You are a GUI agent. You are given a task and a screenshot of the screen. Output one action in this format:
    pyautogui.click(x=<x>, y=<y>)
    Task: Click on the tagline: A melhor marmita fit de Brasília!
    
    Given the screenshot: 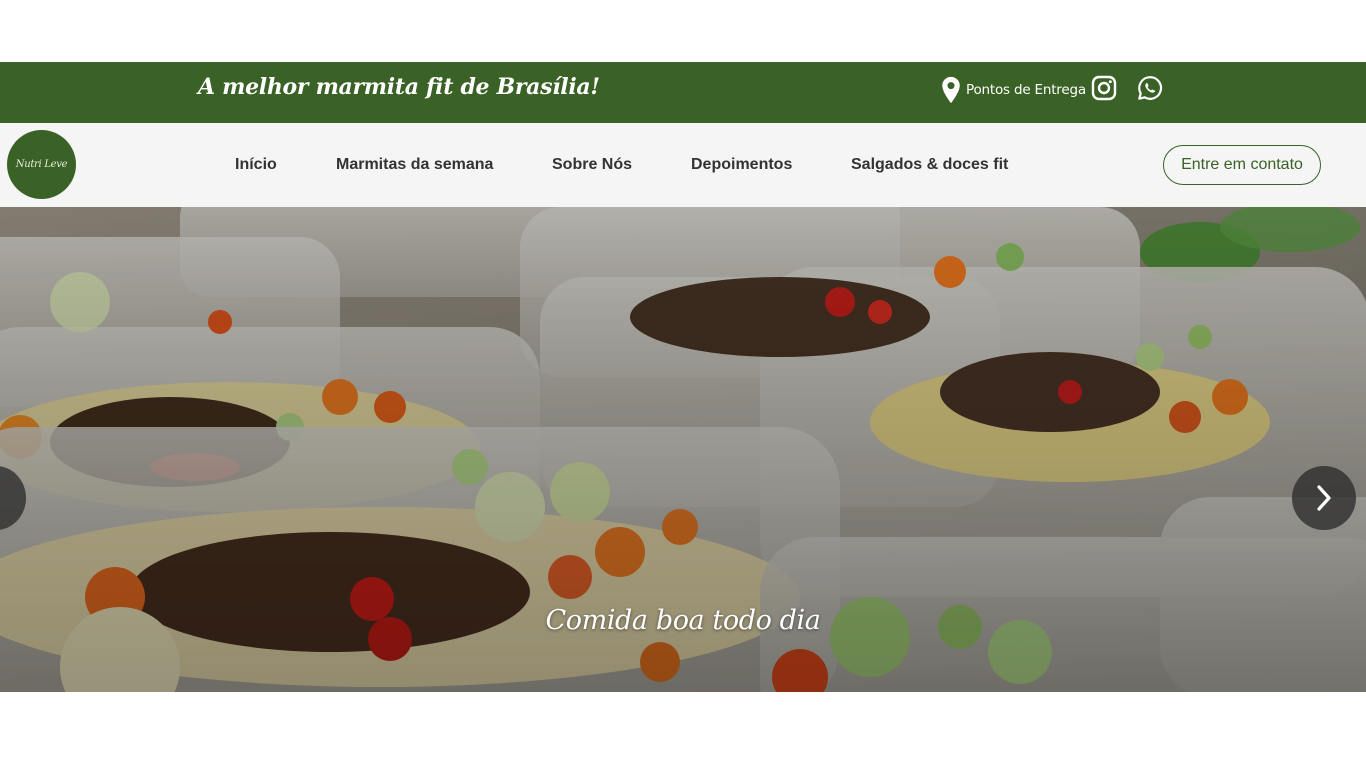 What is the action you would take?
    pyautogui.click(x=399, y=87)
    